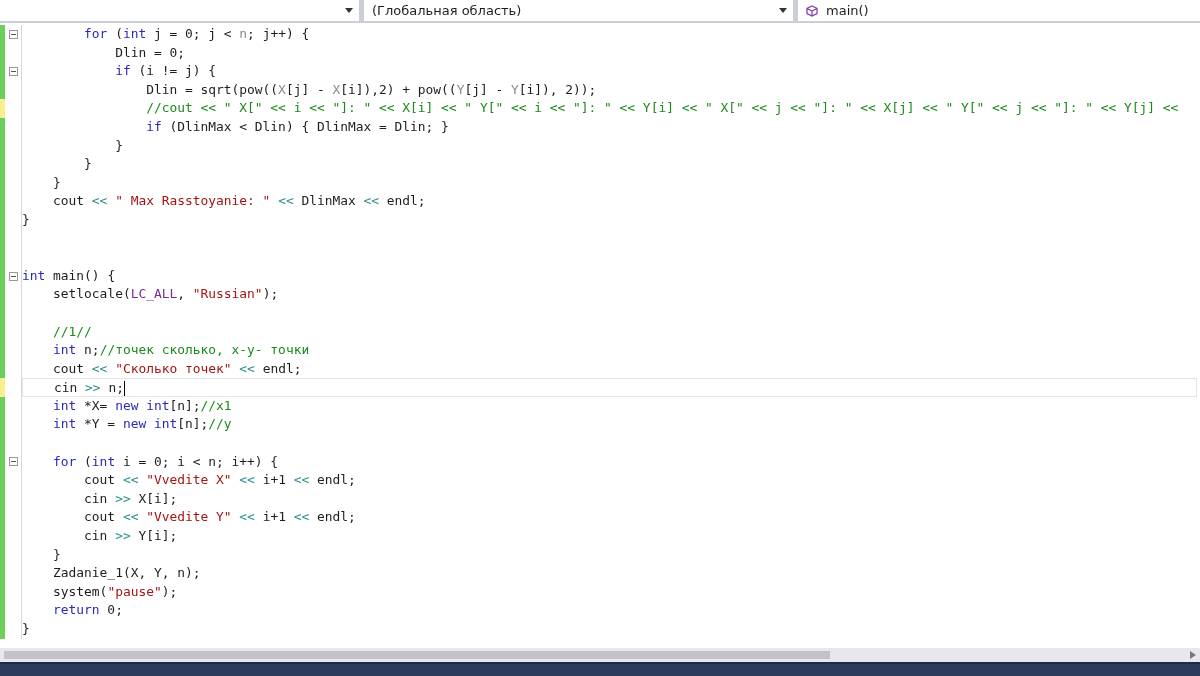 This screenshot has height=676, width=1200. Describe the element at coordinates (165, 294) in the screenshot. I see `code-line: setlocale(LC_ALL, "Russian");` at that location.